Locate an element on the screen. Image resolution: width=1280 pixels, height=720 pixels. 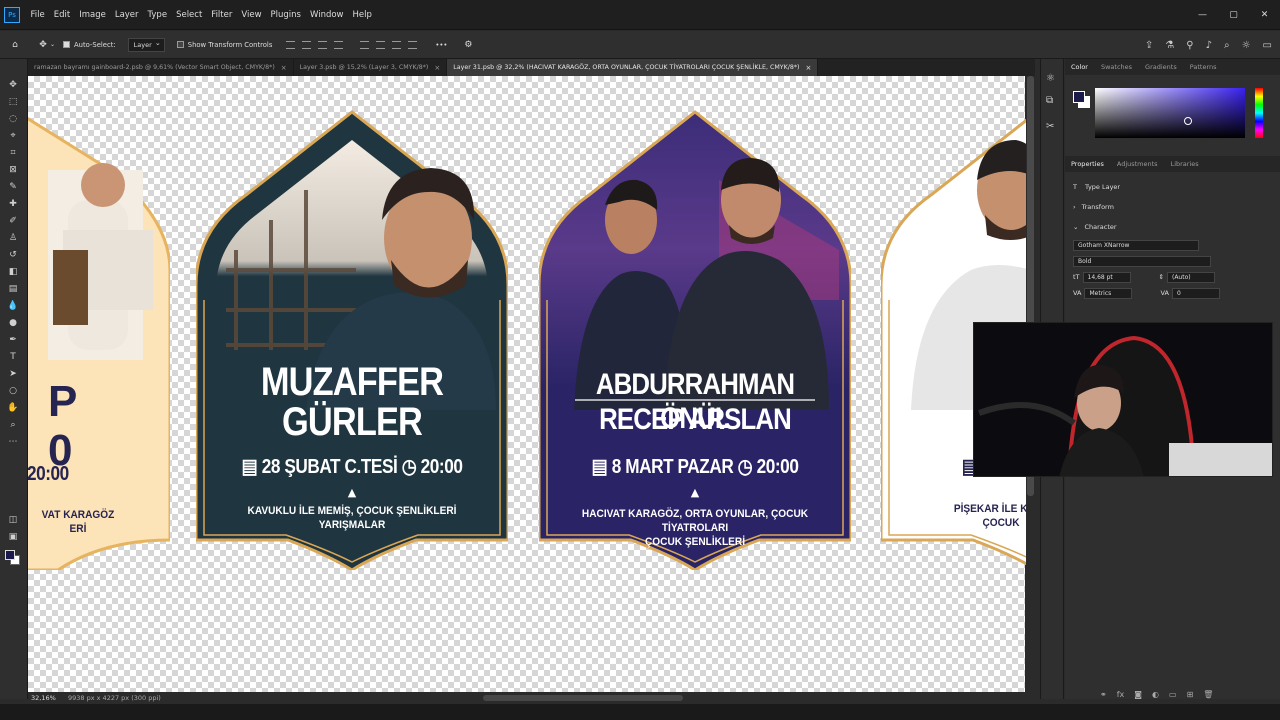
tab-patterns: Patterns is located at coordinates (1203, 67).